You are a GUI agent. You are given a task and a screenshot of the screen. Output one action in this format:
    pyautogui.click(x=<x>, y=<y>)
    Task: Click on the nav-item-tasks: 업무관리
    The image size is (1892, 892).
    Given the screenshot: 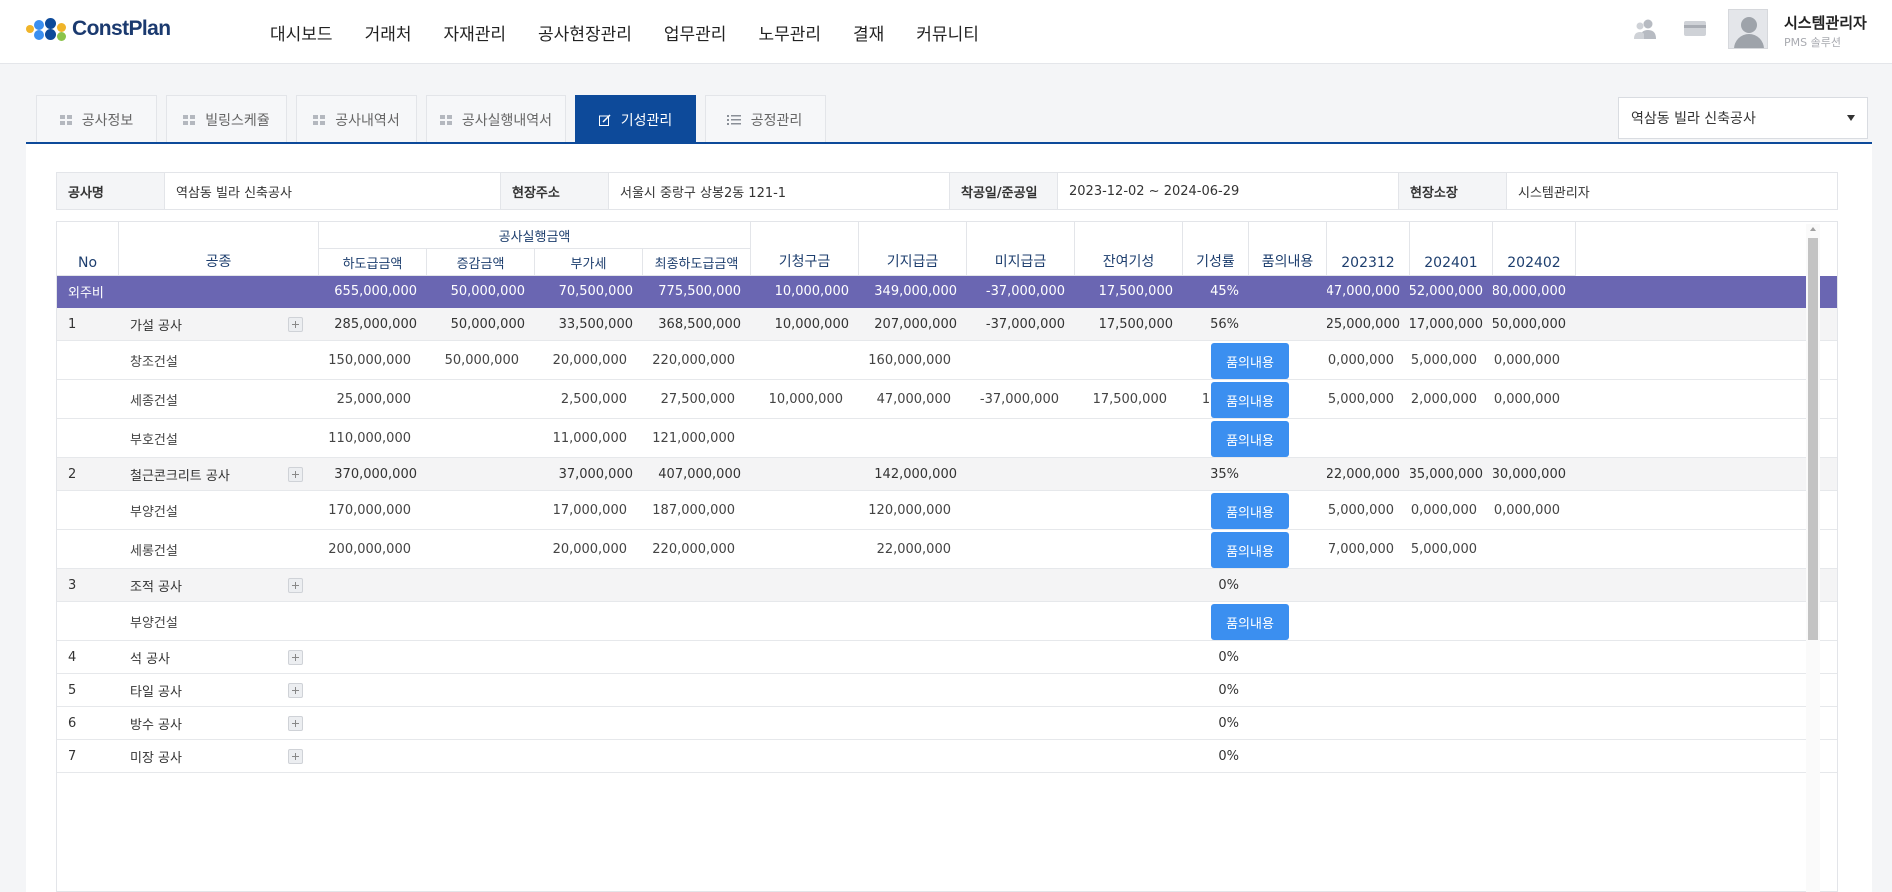 What is the action you would take?
    pyautogui.click(x=695, y=32)
    